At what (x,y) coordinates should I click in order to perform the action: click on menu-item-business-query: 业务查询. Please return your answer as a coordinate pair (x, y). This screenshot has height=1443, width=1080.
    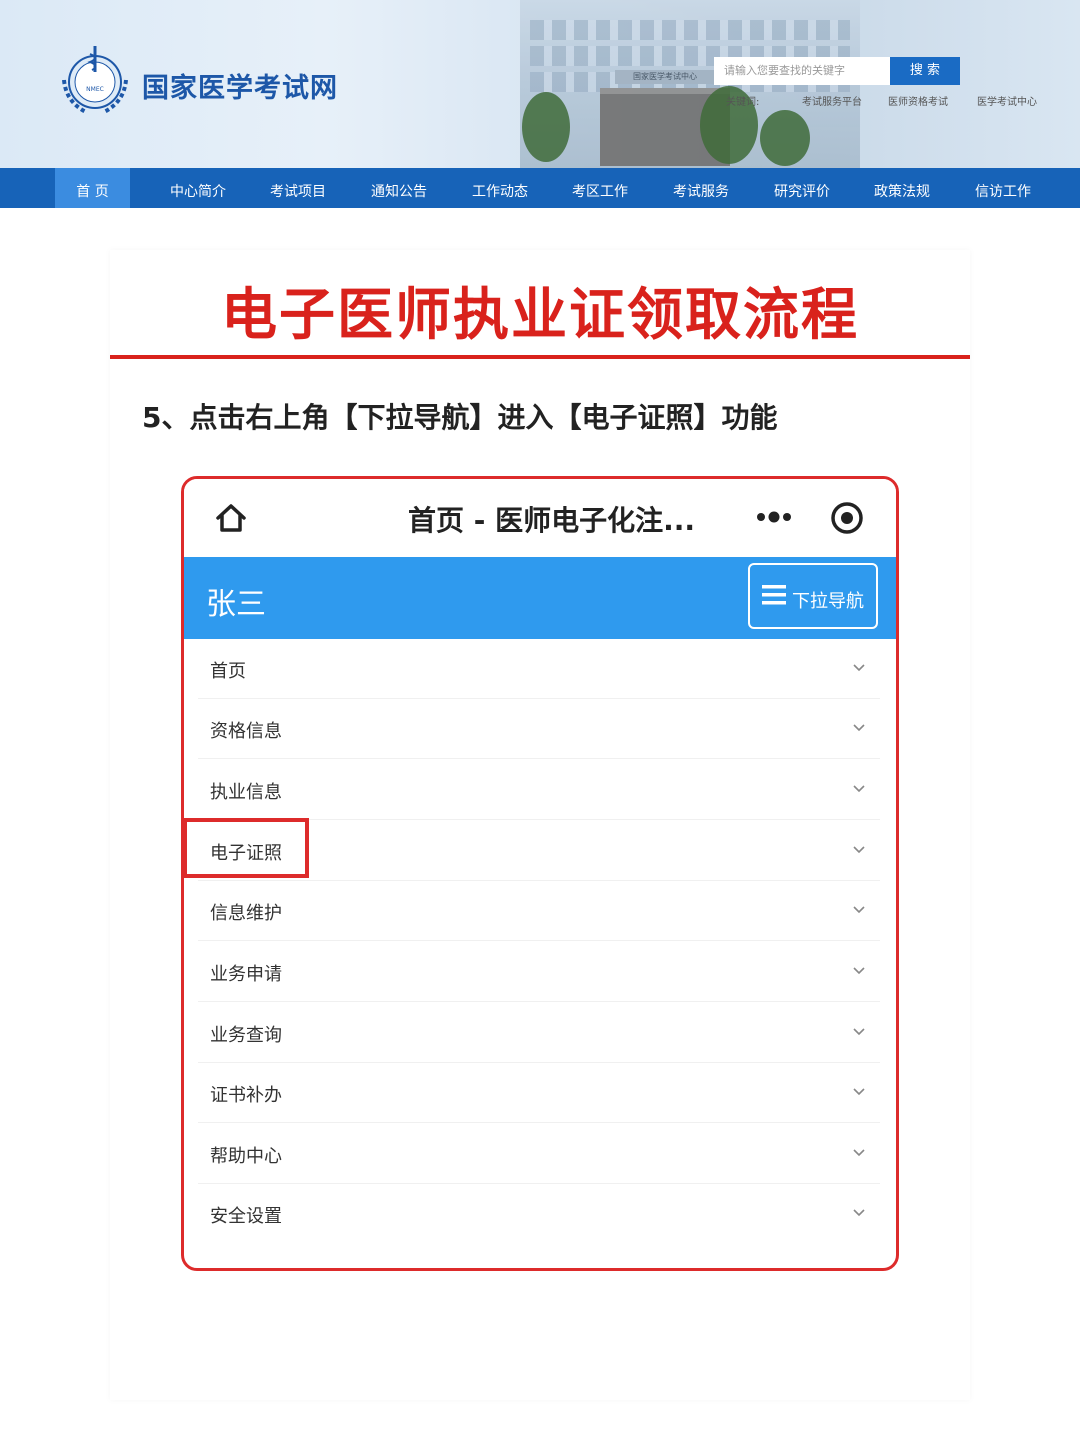
    Looking at the image, I should click on (539, 1033).